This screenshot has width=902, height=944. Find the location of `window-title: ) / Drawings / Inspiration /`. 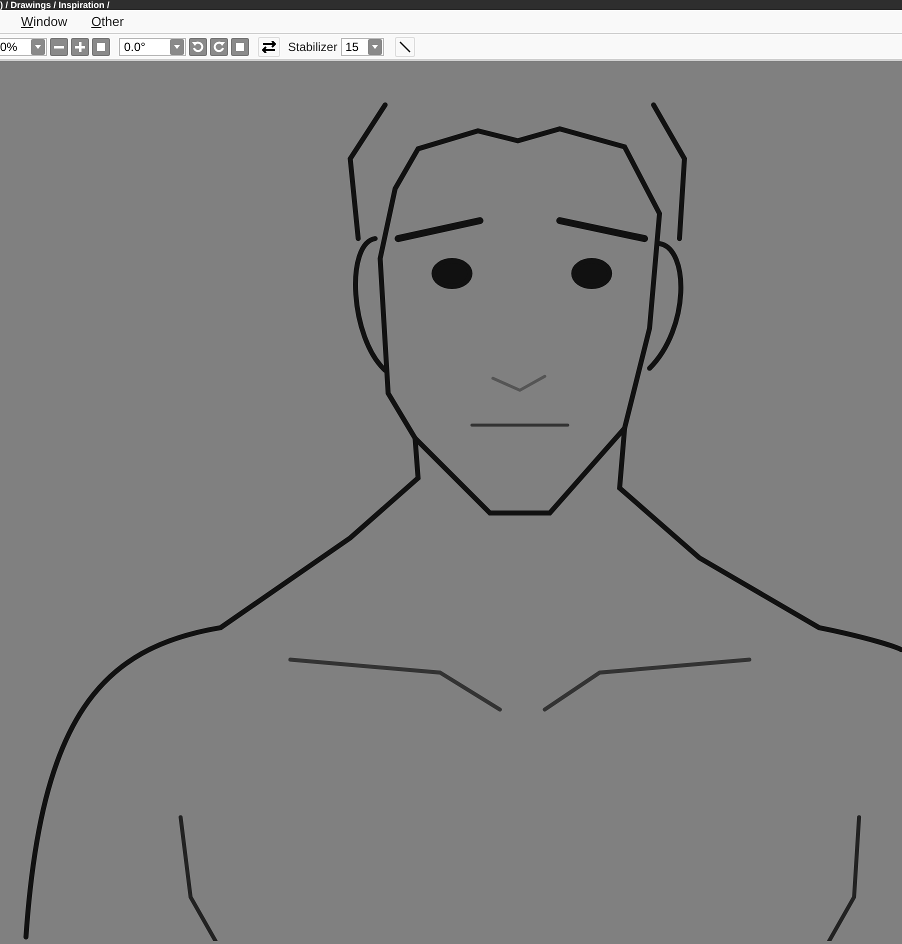

window-title: ) / Drawings / Inspiration / is located at coordinates (55, 5).